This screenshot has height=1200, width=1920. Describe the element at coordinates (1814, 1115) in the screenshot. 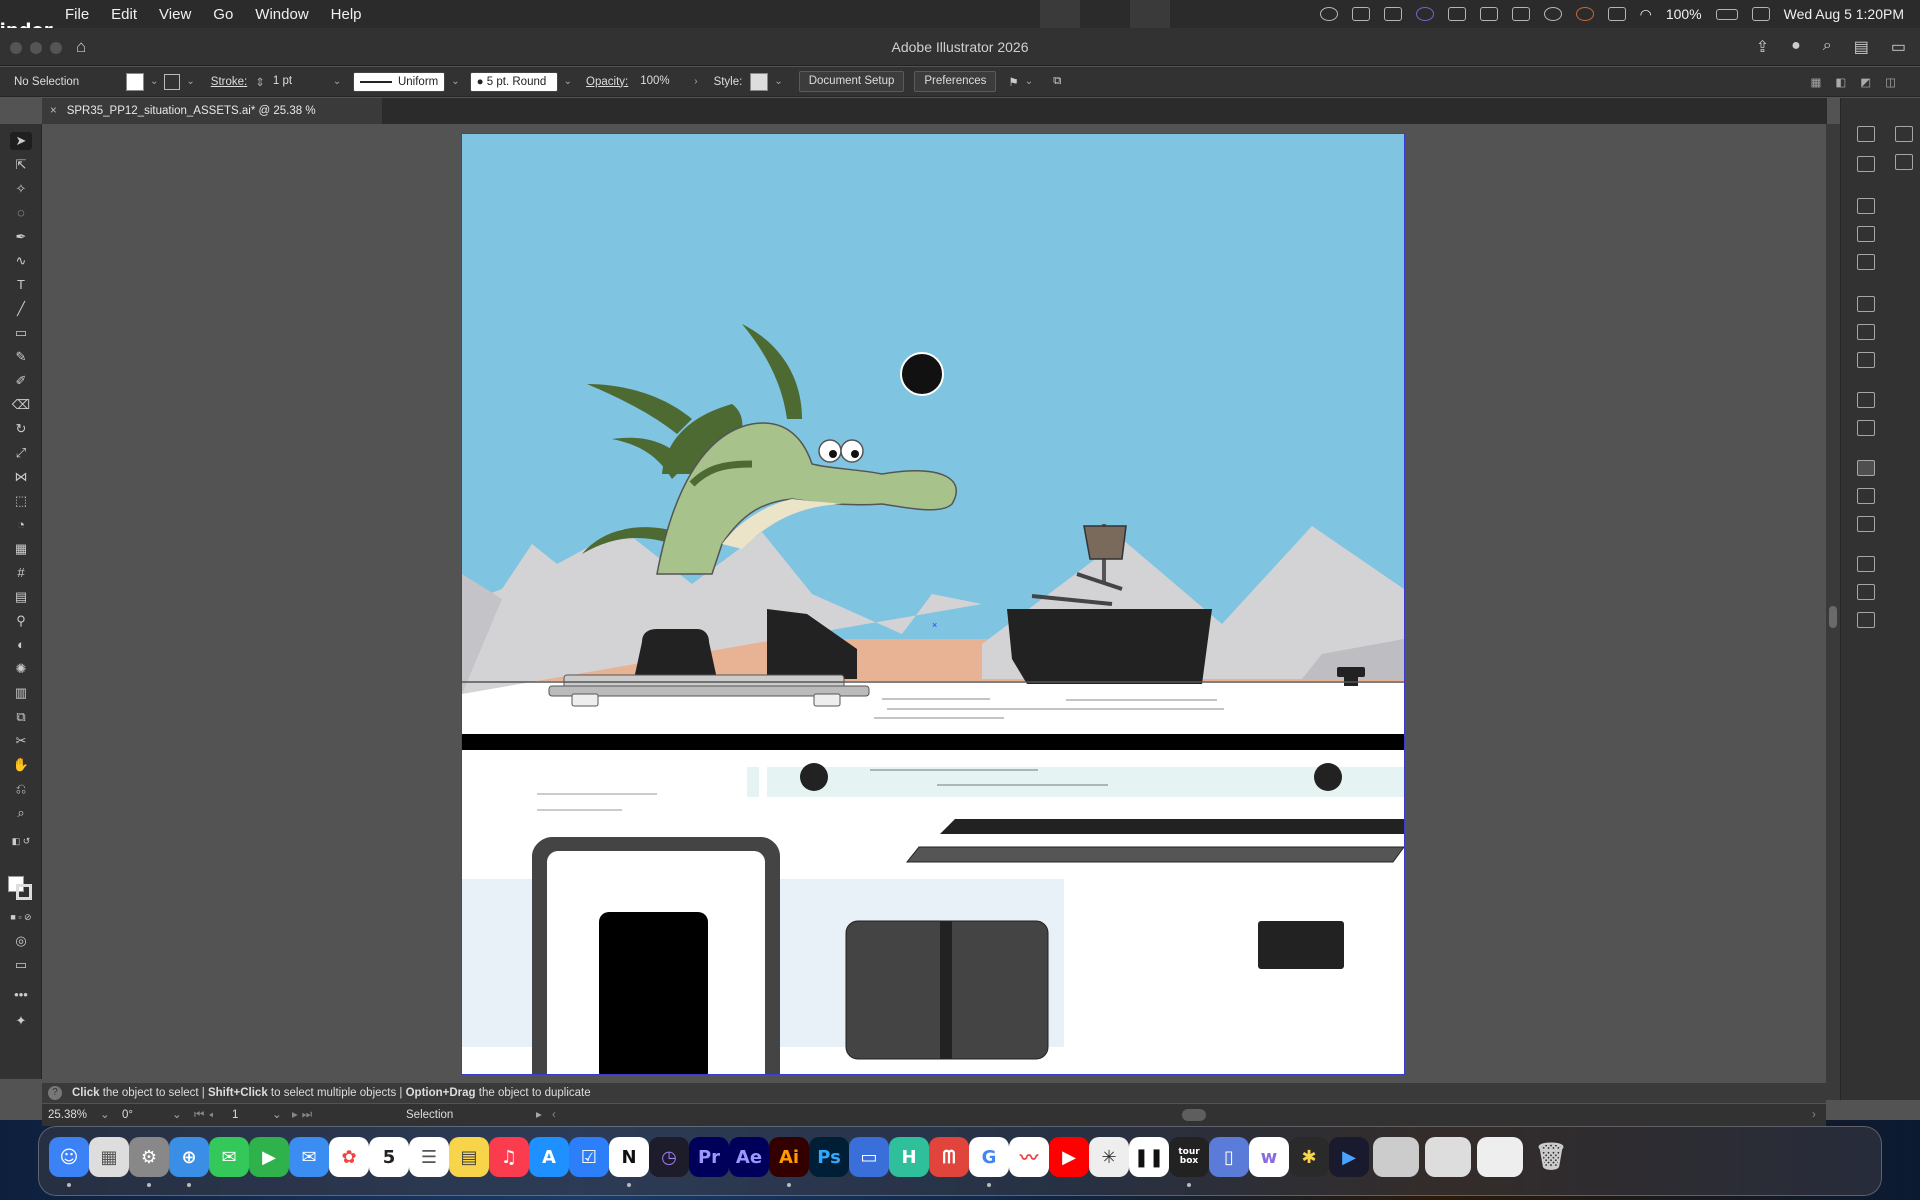

I see `scroll-right-icon: ›` at that location.